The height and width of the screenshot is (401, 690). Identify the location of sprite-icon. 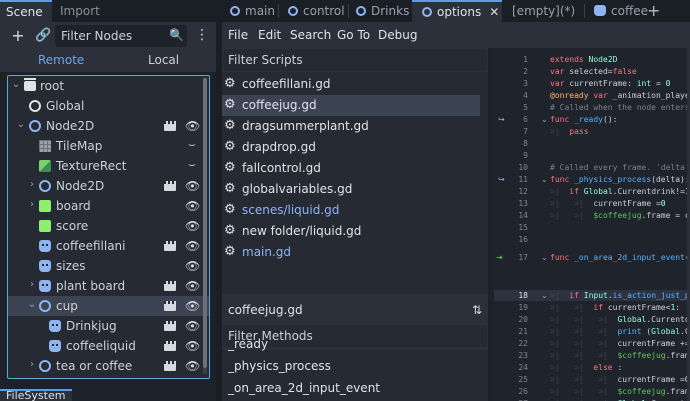
(55, 326).